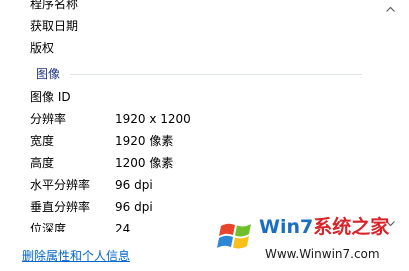  What do you see at coordinates (54, 26) in the screenshot?
I see `property-name: 获取日期` at bounding box center [54, 26].